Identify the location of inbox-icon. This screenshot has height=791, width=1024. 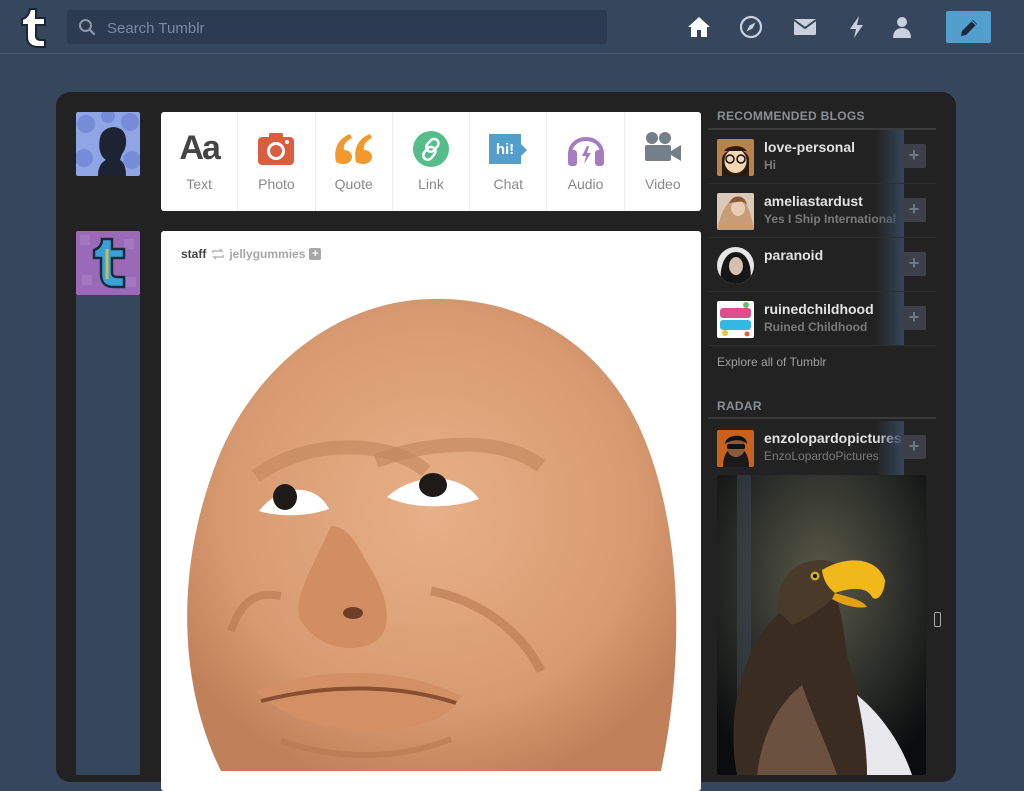
(805, 27).